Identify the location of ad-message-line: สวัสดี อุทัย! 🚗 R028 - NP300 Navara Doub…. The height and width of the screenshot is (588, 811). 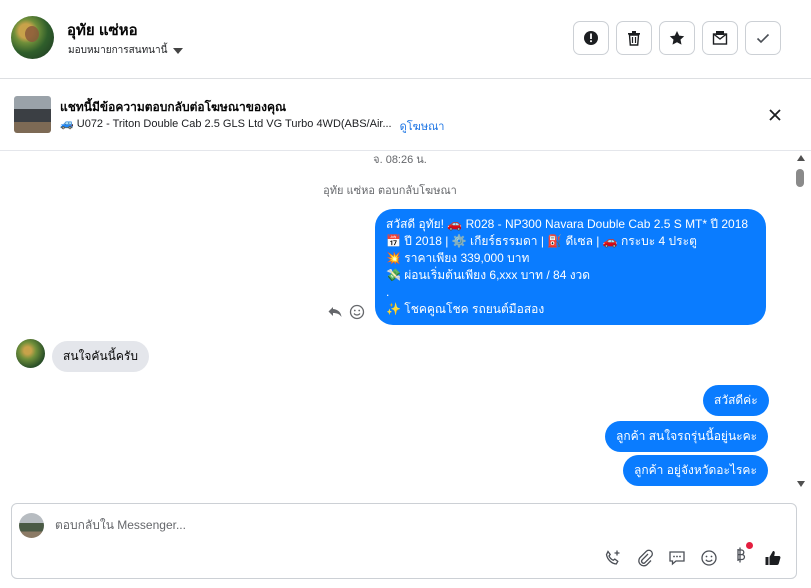
(567, 224).